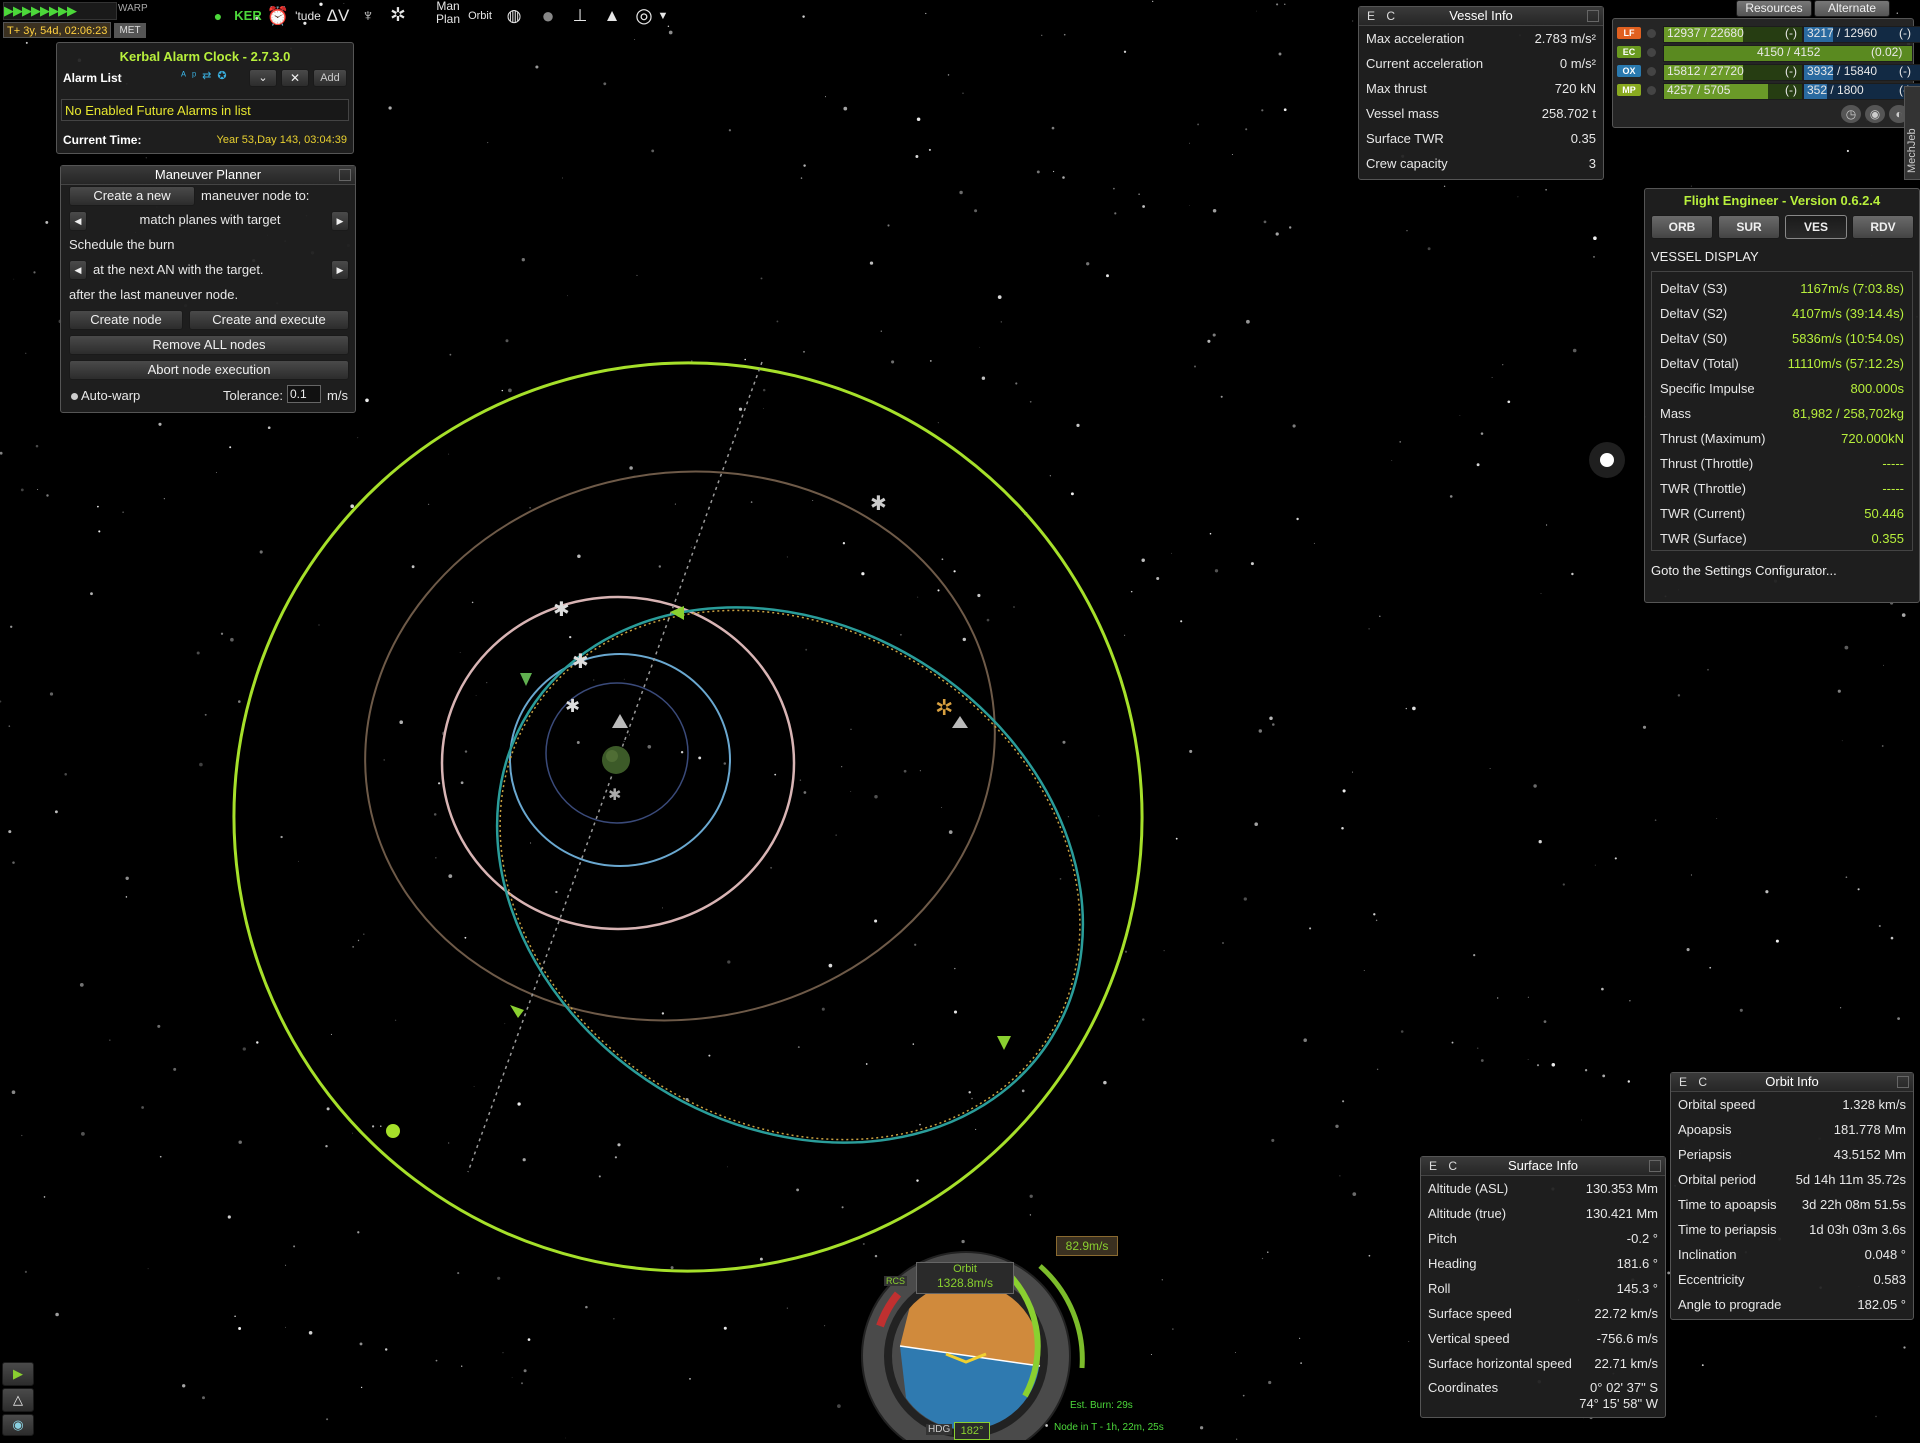 Image resolution: width=1920 pixels, height=1443 pixels. What do you see at coordinates (78, 221) in the screenshot?
I see `operation-prev-button: ◀` at bounding box center [78, 221].